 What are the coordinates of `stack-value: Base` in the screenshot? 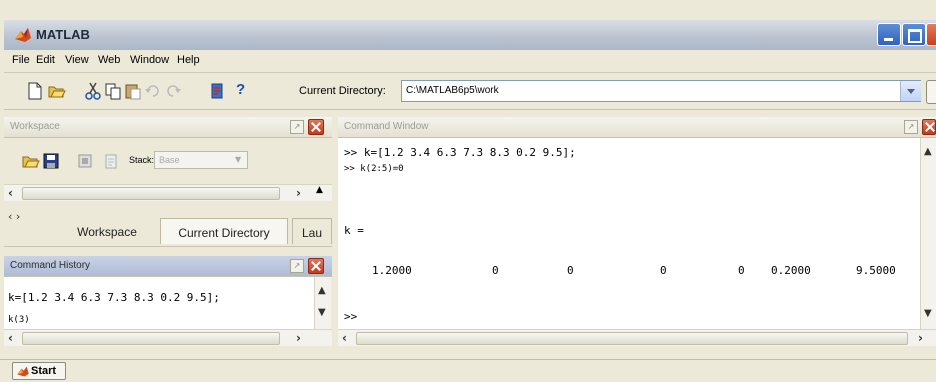 It's located at (169, 160).